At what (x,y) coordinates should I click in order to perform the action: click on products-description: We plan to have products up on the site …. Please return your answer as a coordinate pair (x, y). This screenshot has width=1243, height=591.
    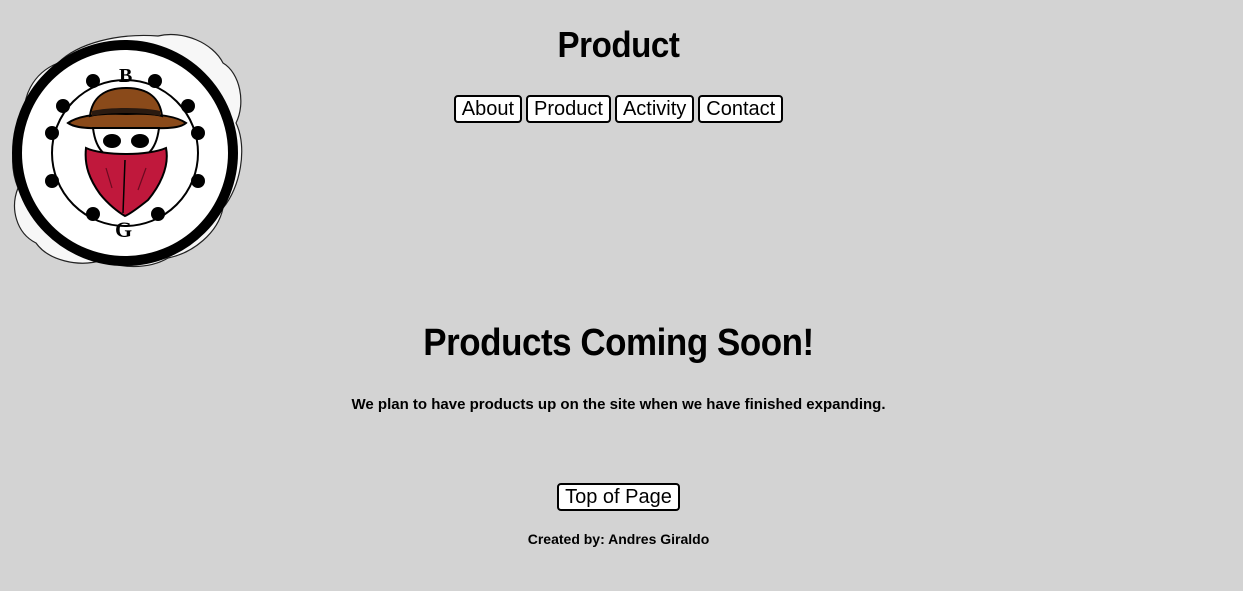
    Looking at the image, I should click on (618, 404).